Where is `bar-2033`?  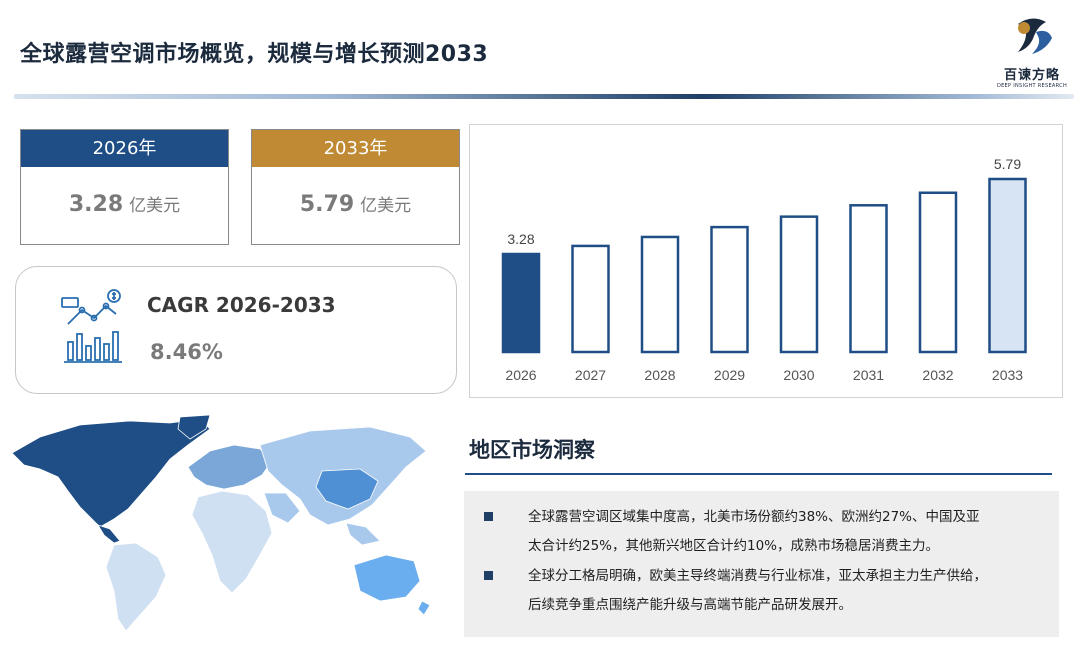
bar-2033 is located at coordinates (1007, 265).